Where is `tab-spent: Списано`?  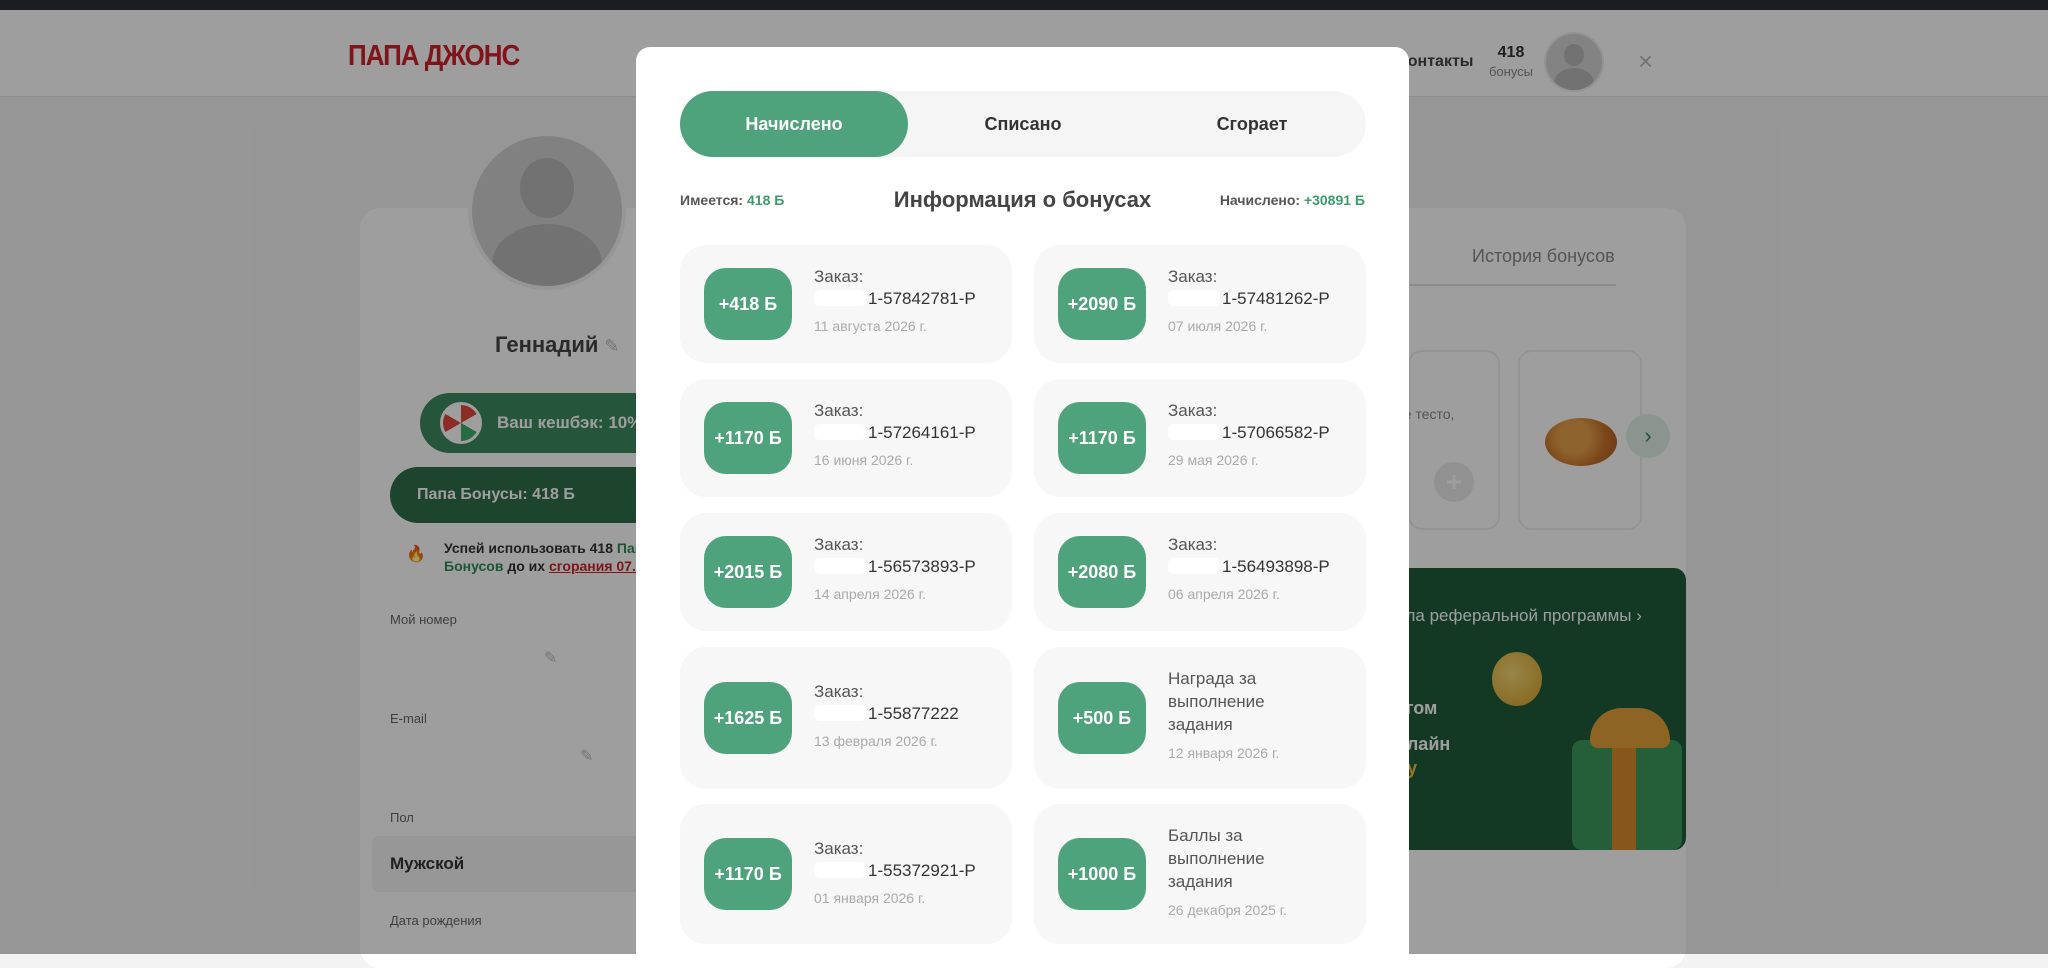
tab-spent: Списано is located at coordinates (1023, 124).